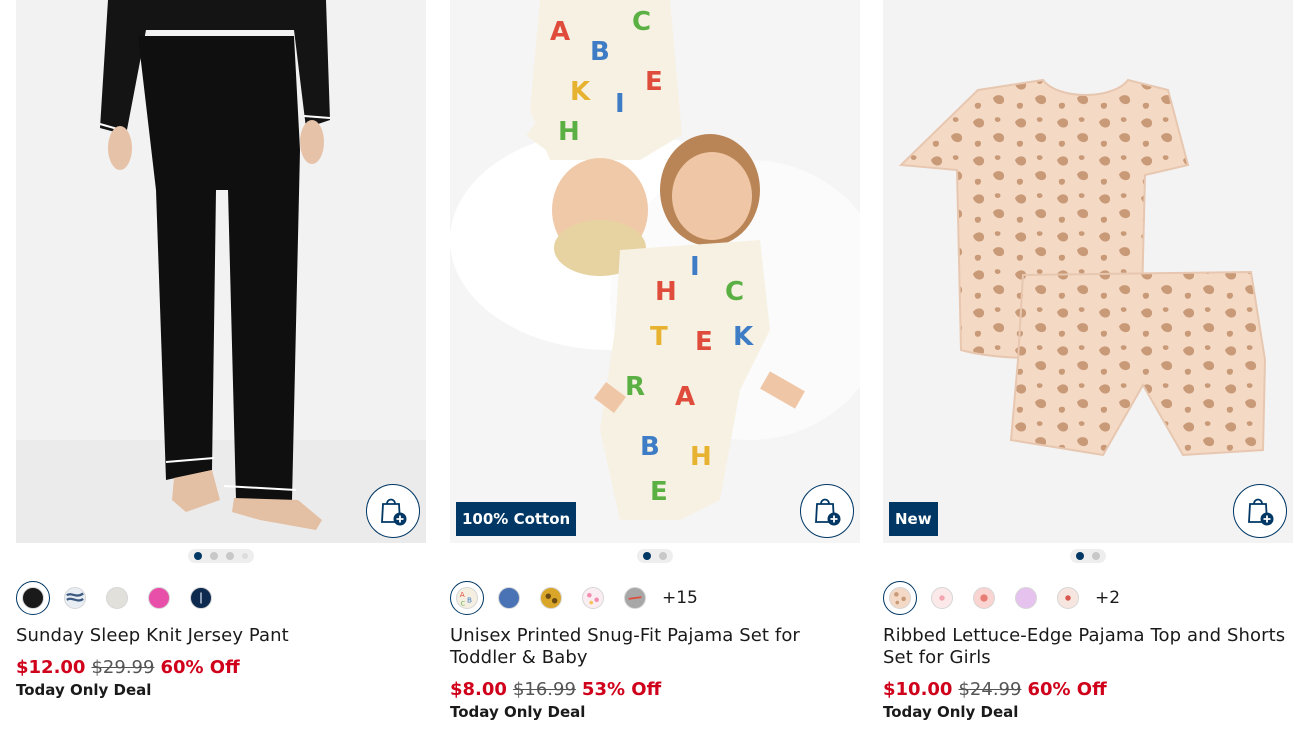 This screenshot has width=1295, height=732. What do you see at coordinates (159, 598) in the screenshot?
I see `color-swatch-pink` at bounding box center [159, 598].